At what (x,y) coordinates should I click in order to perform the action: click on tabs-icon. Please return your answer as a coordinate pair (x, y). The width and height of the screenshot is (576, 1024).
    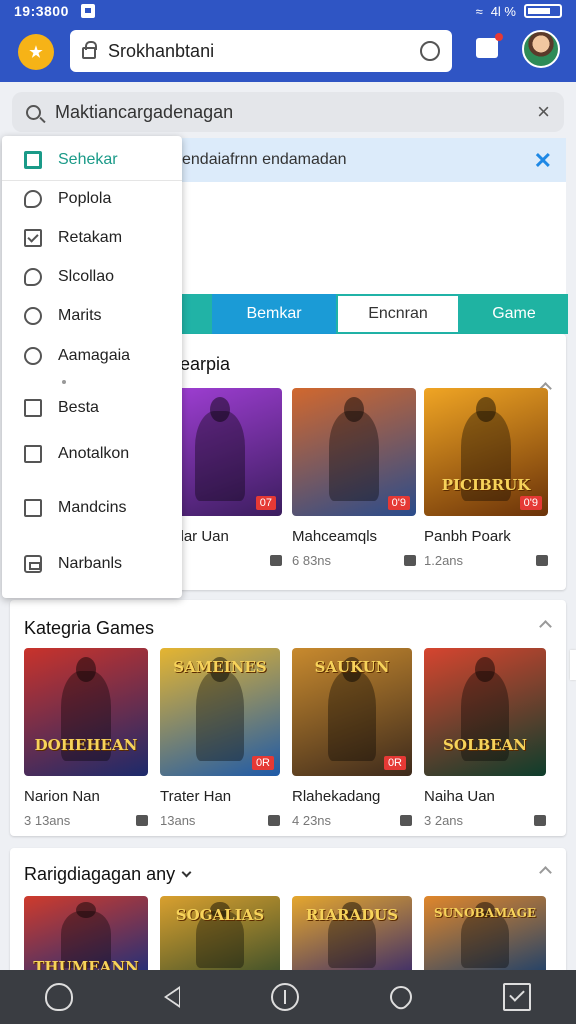
    Looking at the image, I should click on (489, 45).